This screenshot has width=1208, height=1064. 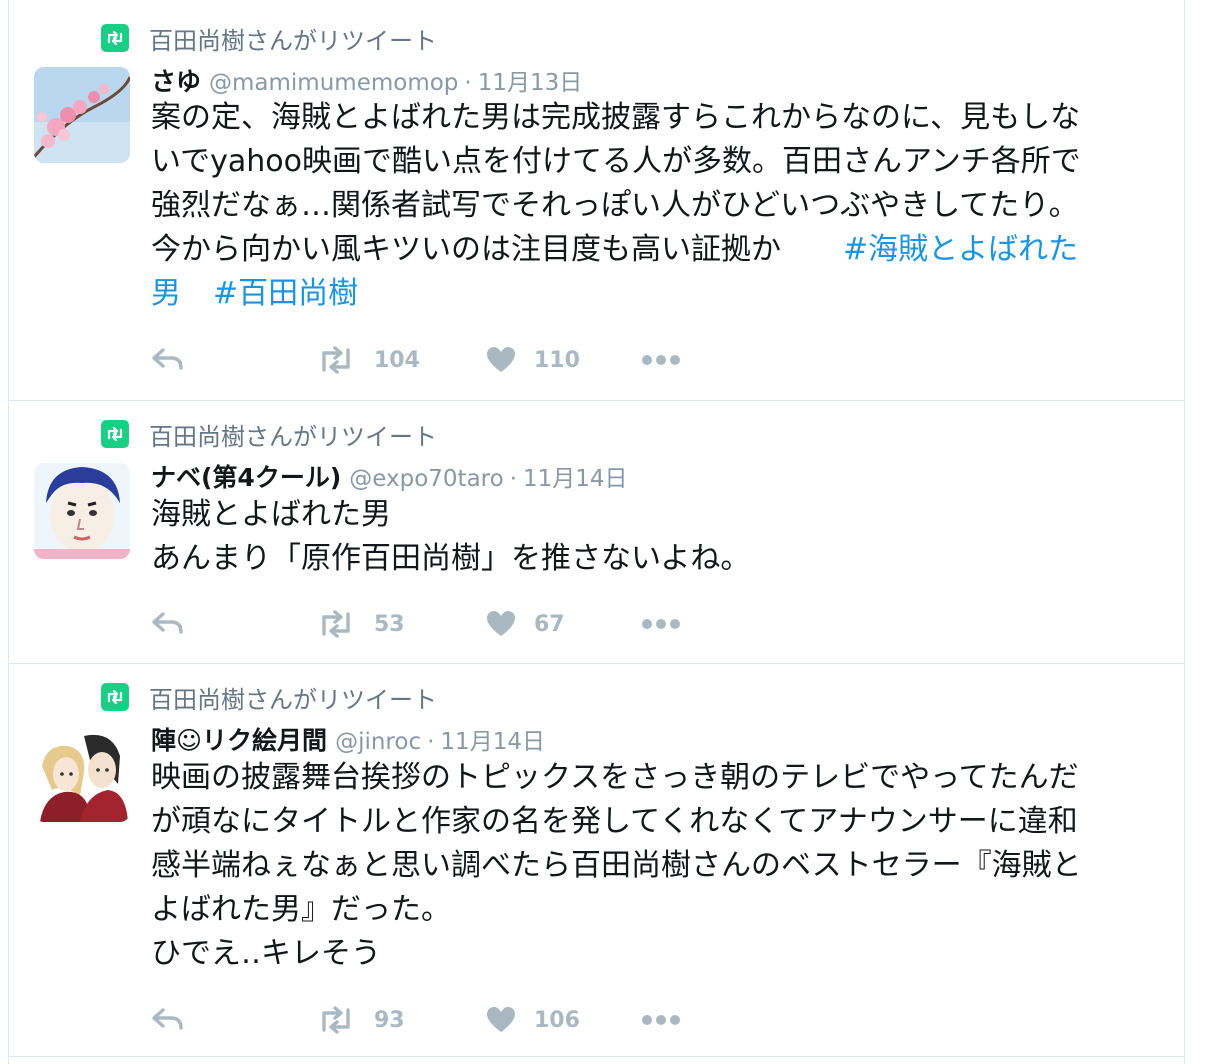 What do you see at coordinates (360, 1020) in the screenshot?
I see `retweet-button: 93` at bounding box center [360, 1020].